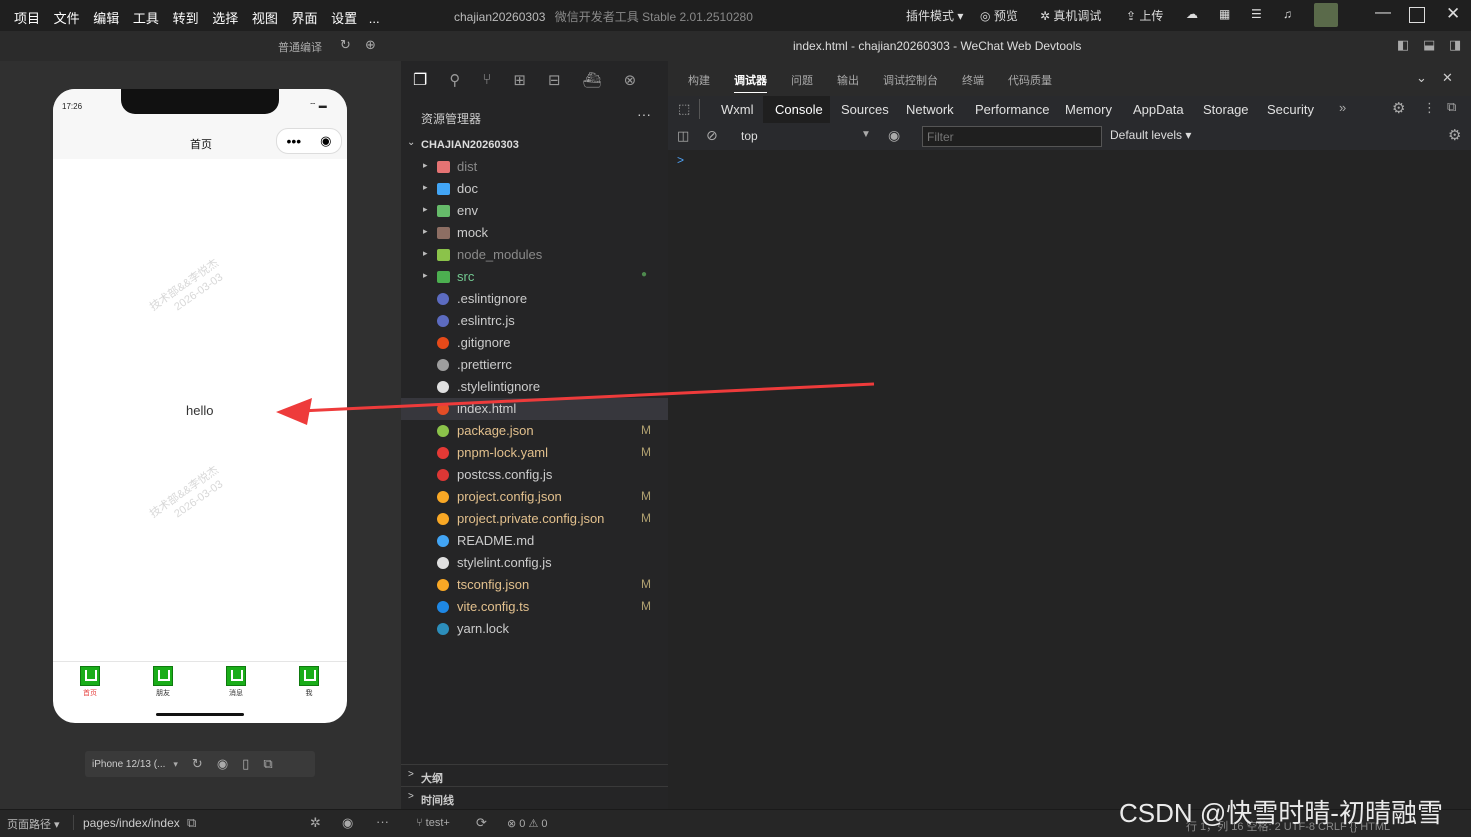 The height and width of the screenshot is (837, 1471). What do you see at coordinates (481, 823) in the screenshot?
I see `sync-icon: ⟳` at bounding box center [481, 823].